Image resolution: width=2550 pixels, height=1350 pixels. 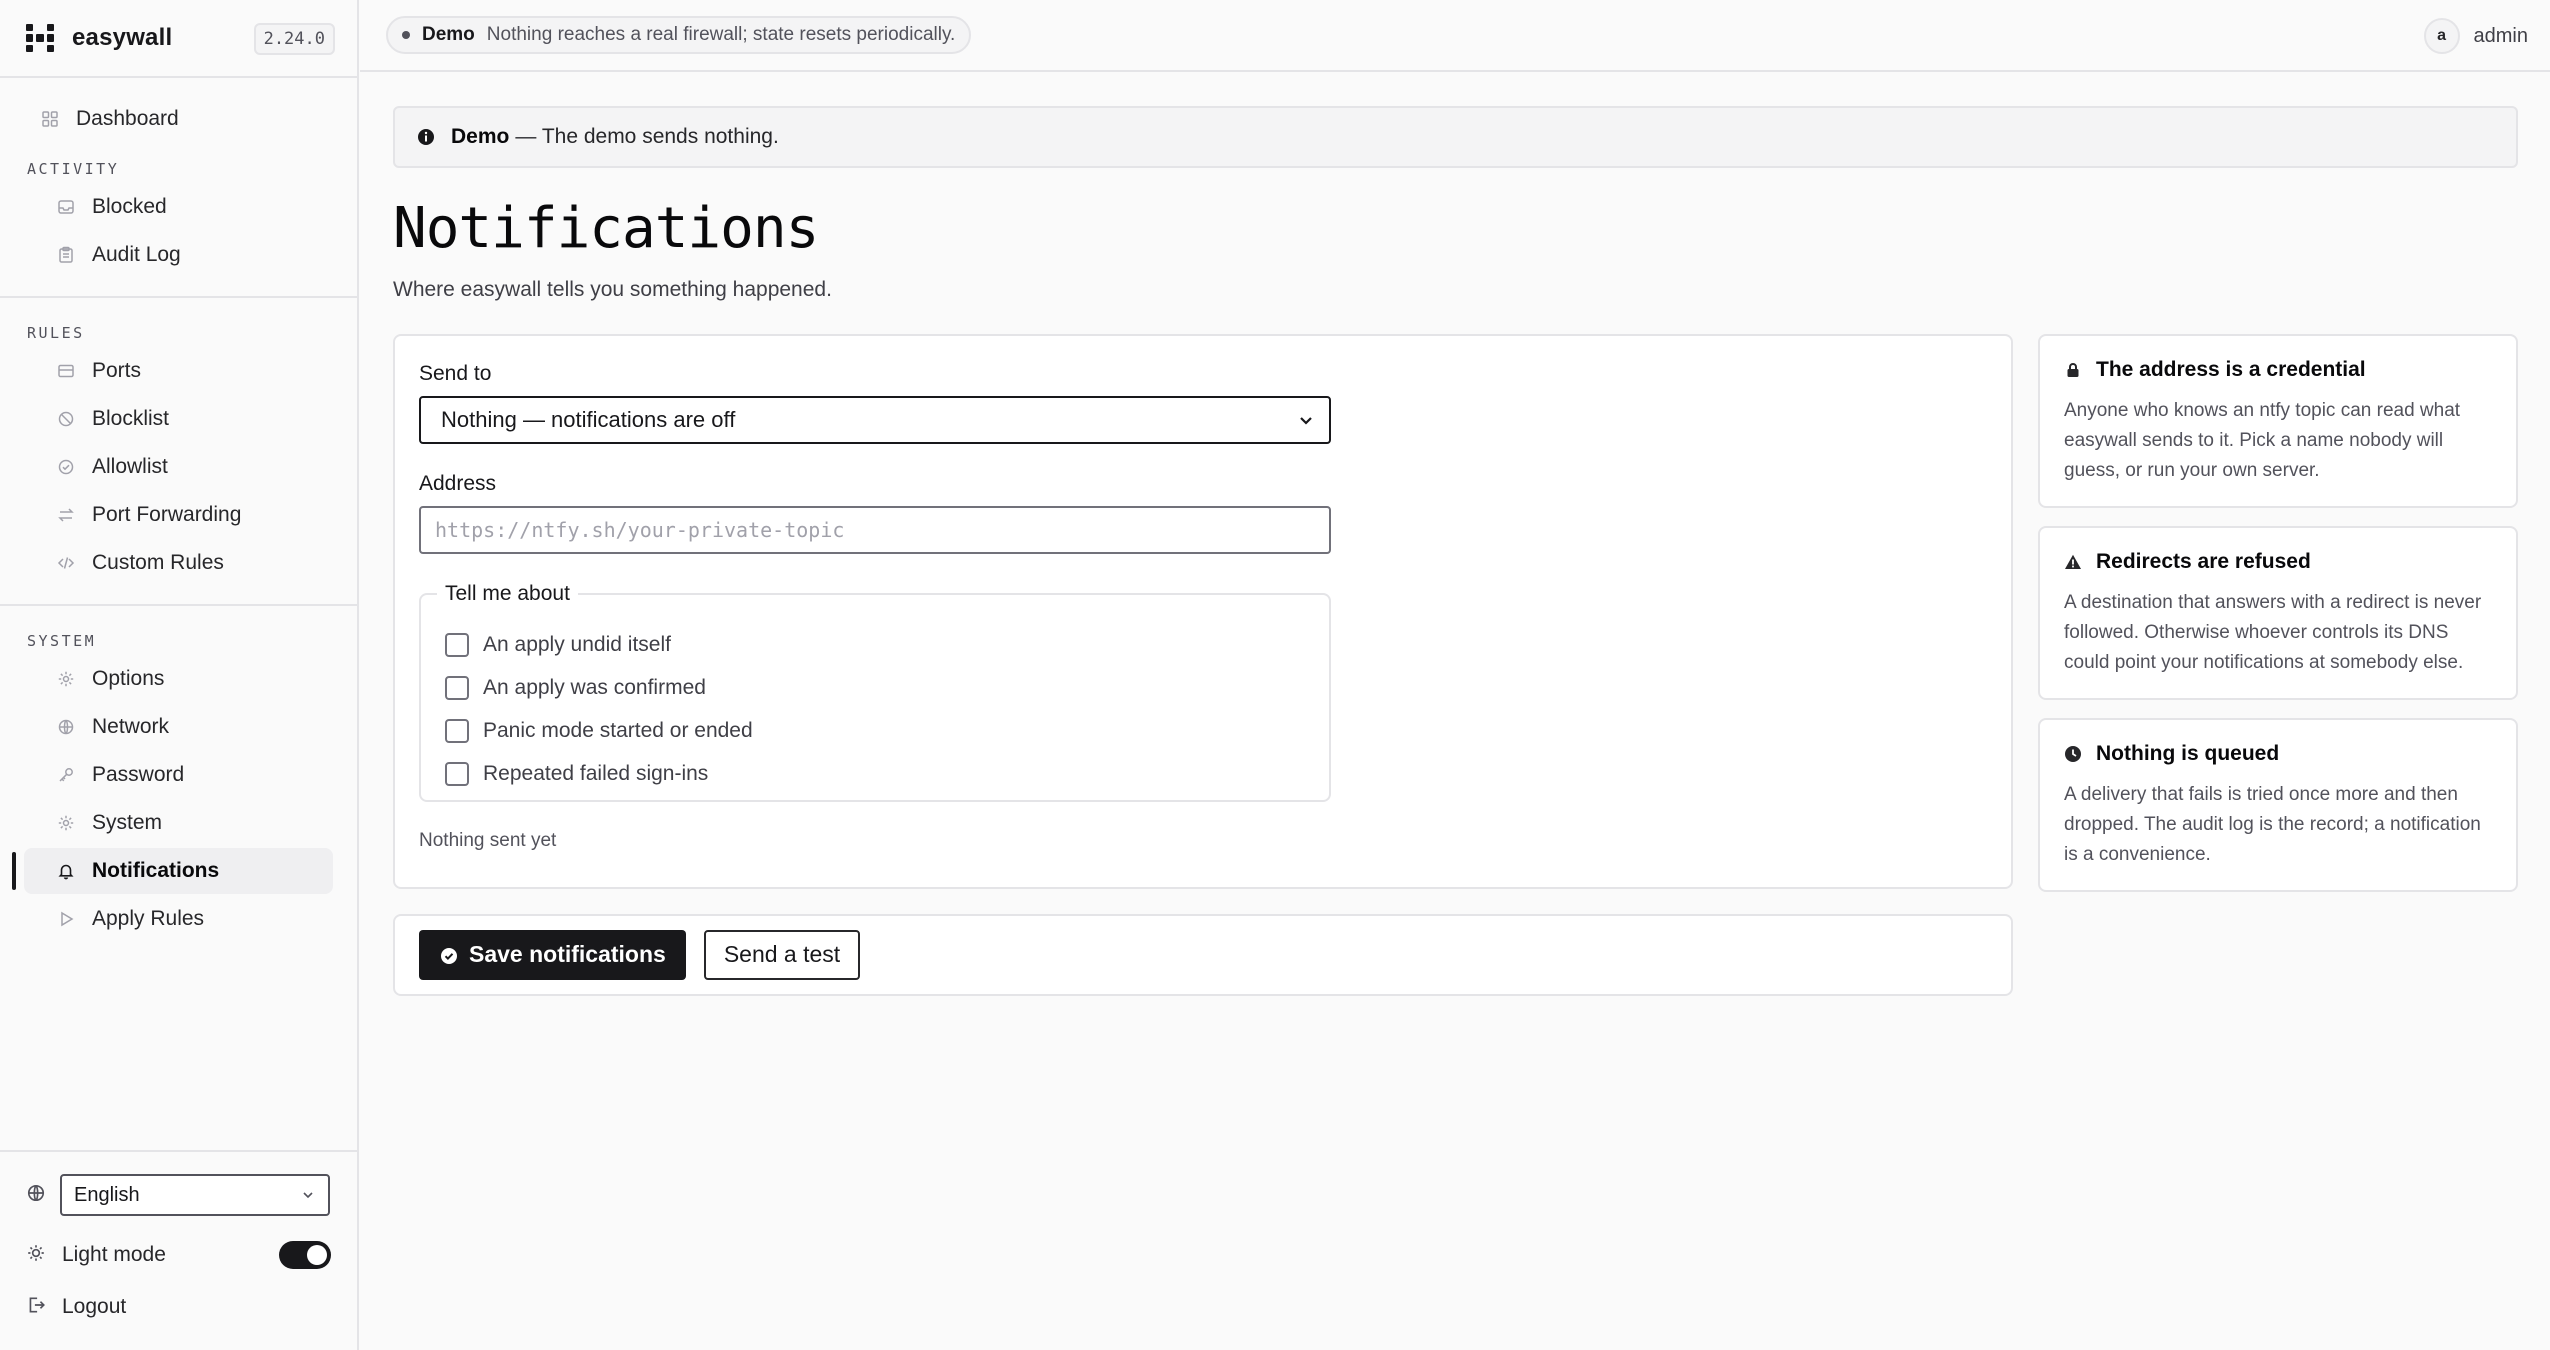 What do you see at coordinates (107, 1194) in the screenshot?
I see `language-value: English` at bounding box center [107, 1194].